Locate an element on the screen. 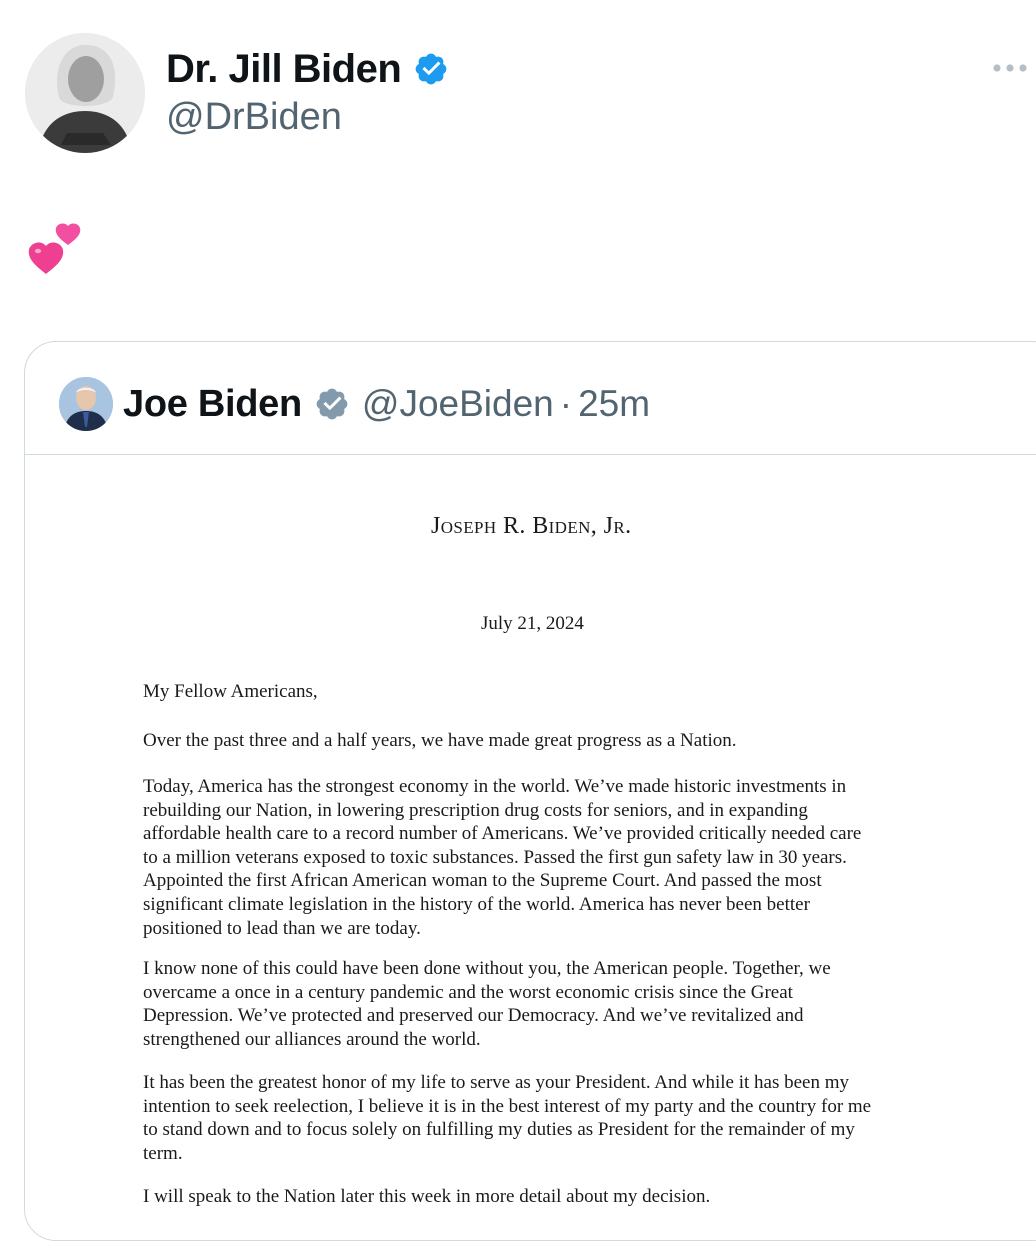 The image size is (1036, 1241). author-photo is located at coordinates (85, 93).